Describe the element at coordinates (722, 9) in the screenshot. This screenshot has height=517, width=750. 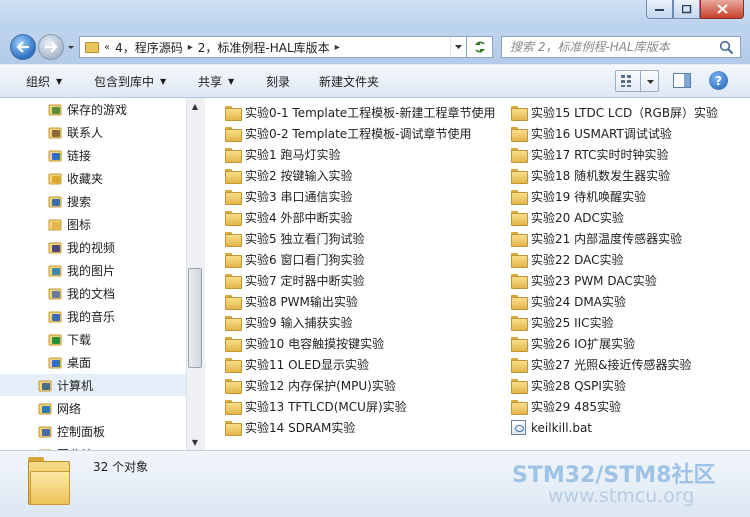
I see `close-button` at that location.